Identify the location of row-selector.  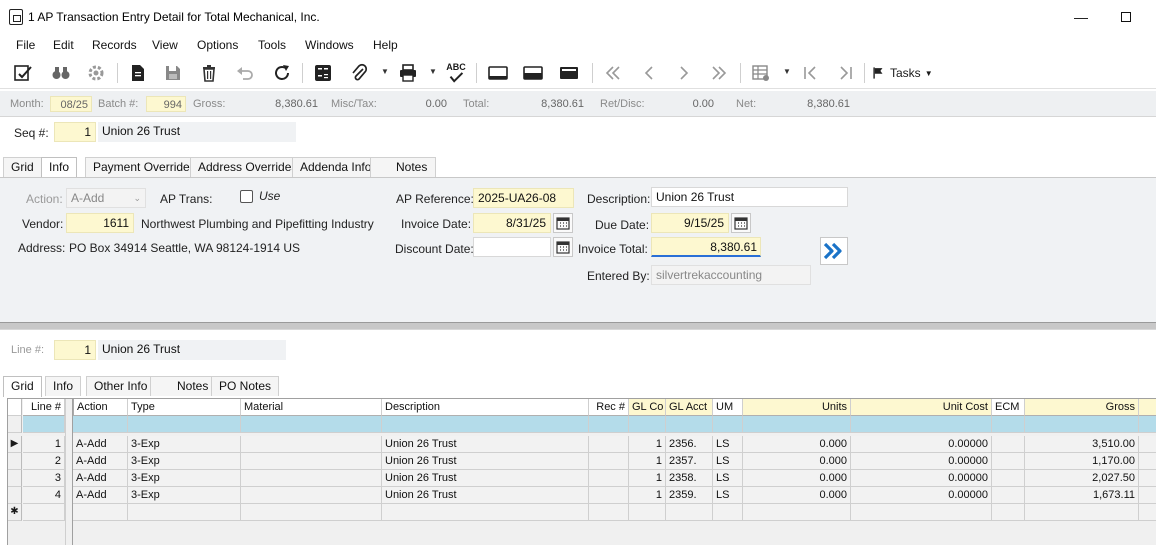
(15, 478).